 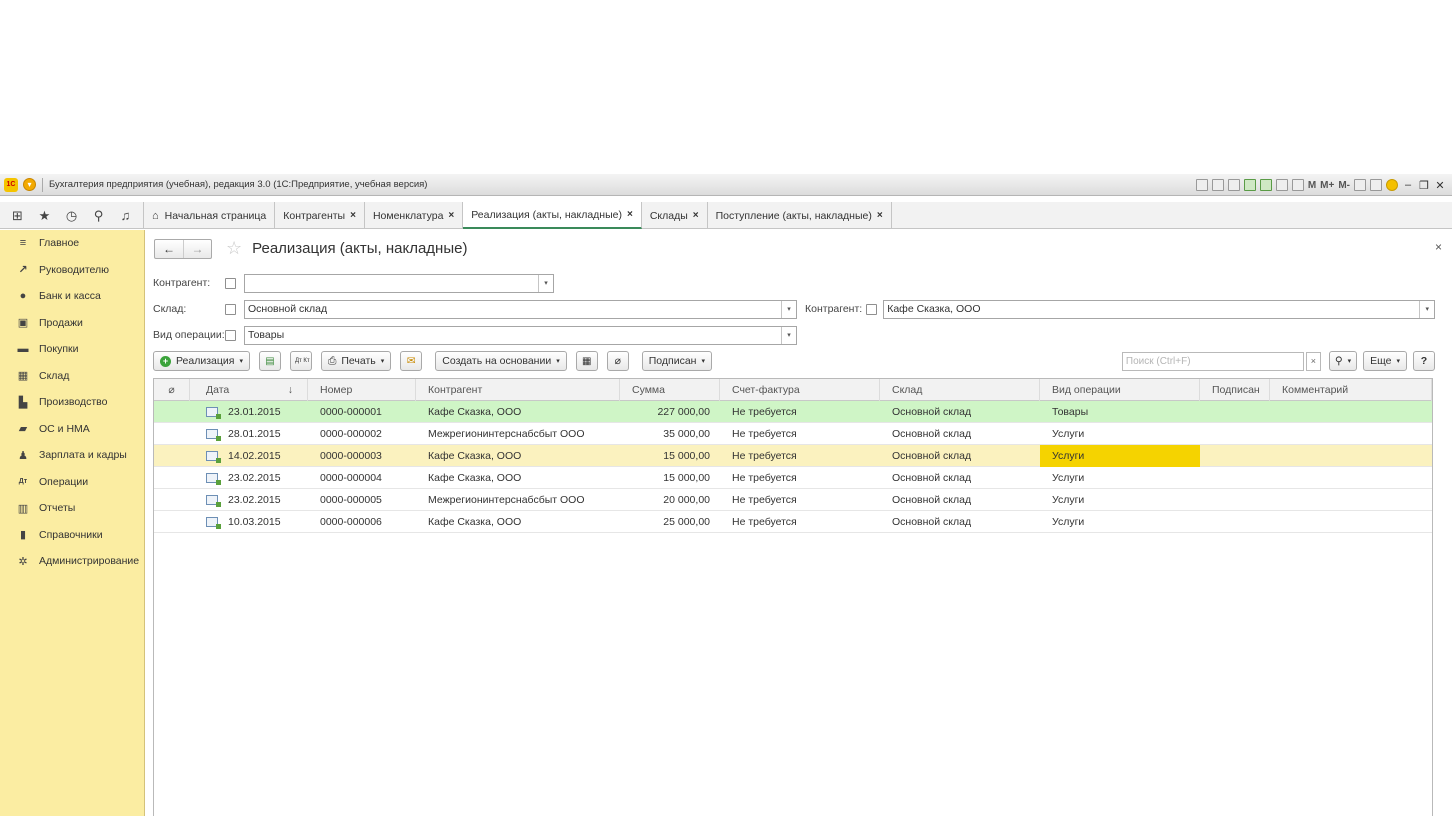 I want to click on bell-icon: ♫, so click(x=126, y=215).